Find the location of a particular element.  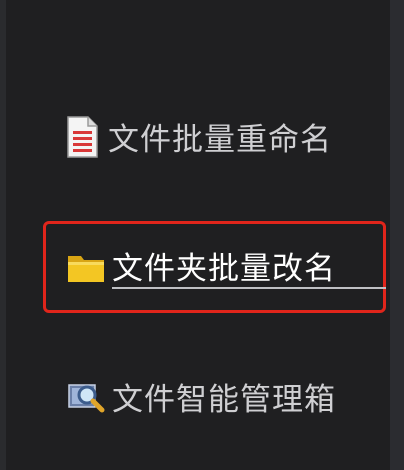

right-panel-edge is located at coordinates (397, 235).